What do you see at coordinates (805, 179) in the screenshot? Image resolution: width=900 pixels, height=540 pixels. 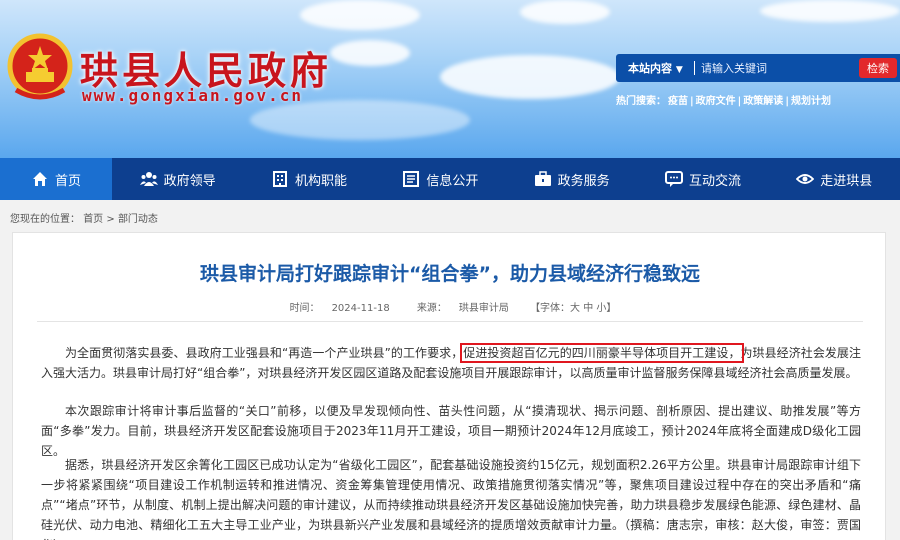 I see `eye-icon` at bounding box center [805, 179].